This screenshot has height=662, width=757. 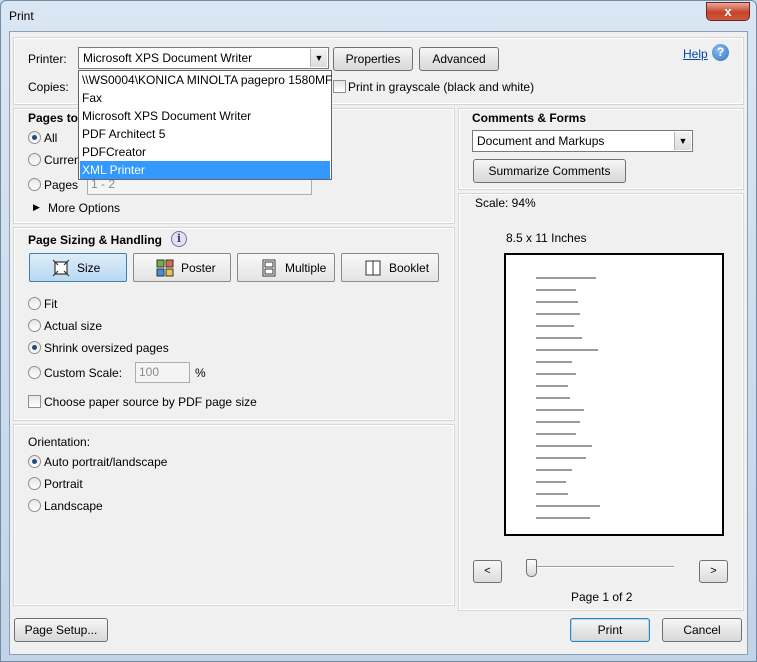 I want to click on portrait-label: Portrait, so click(x=63, y=484).